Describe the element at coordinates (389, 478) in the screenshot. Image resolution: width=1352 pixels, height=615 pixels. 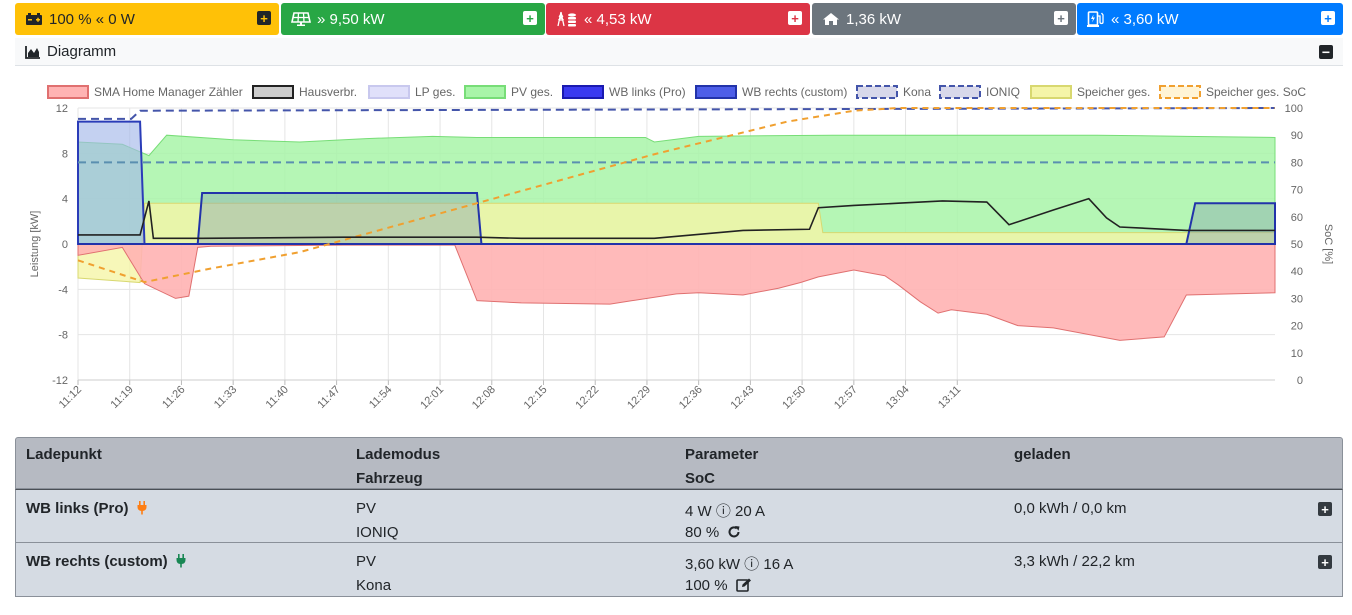
I see `header-fahrzeug: Fahrzeug` at that location.